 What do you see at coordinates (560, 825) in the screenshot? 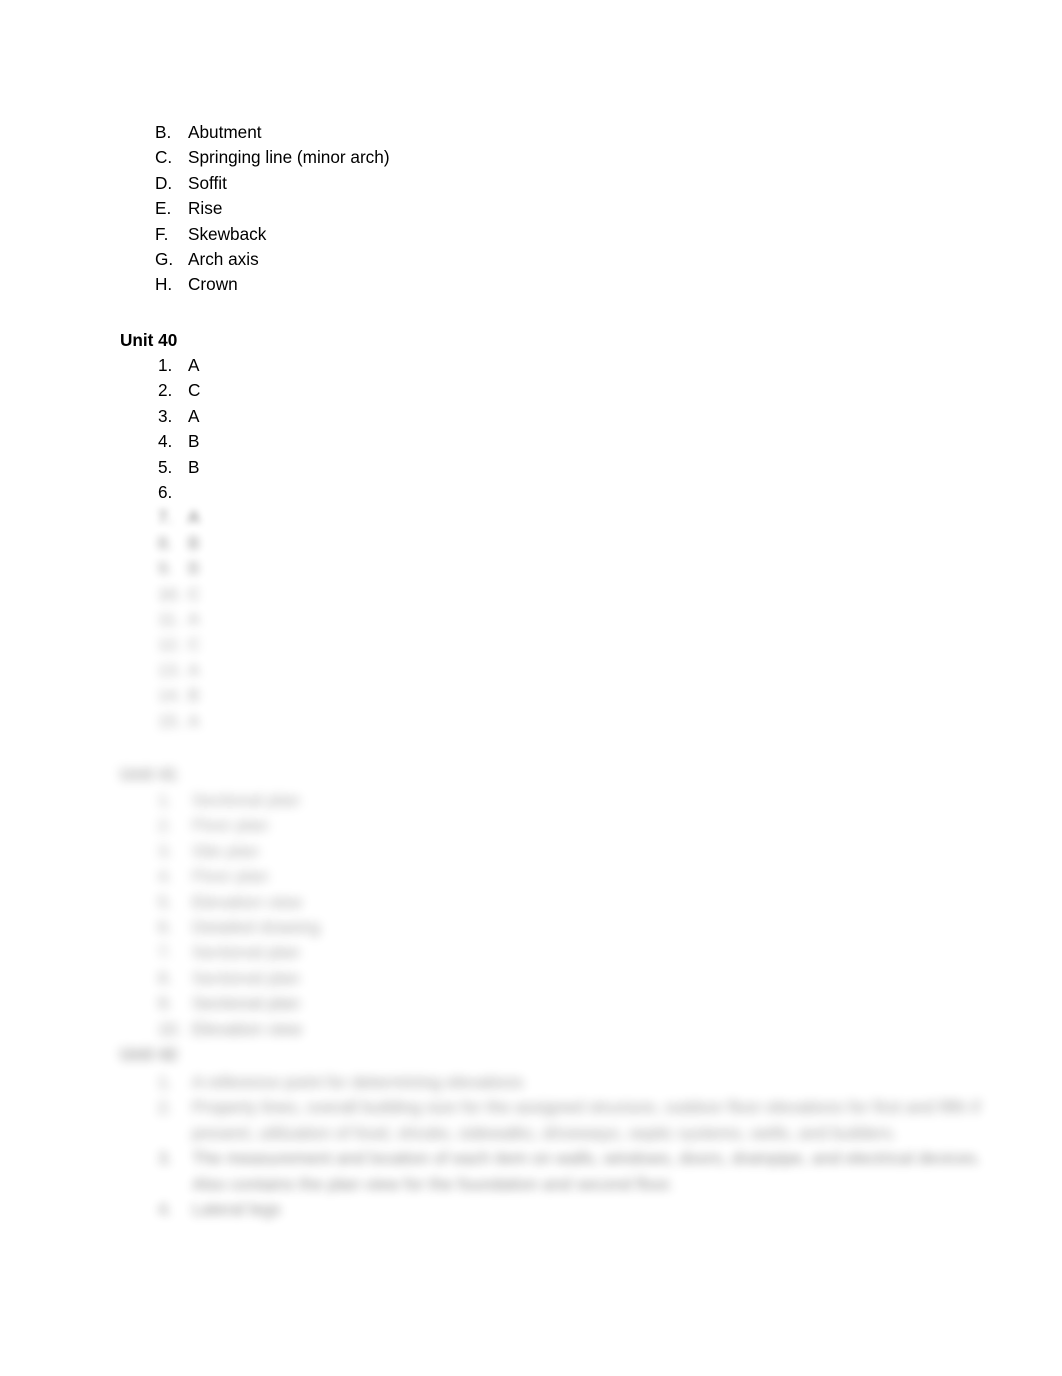
I see `list-item: 2. Floor plan` at bounding box center [560, 825].